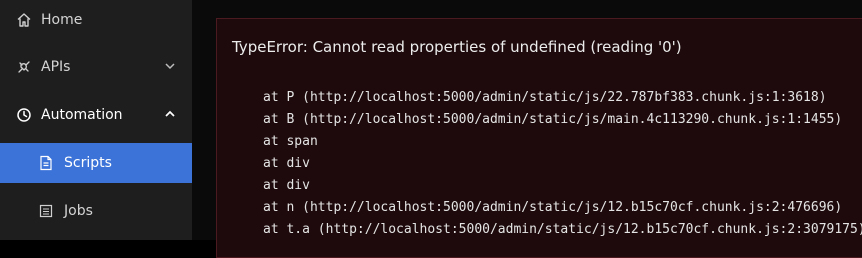 Image resolution: width=862 pixels, height=258 pixels. I want to click on sidebar-item-label: Scripts, so click(88, 163).